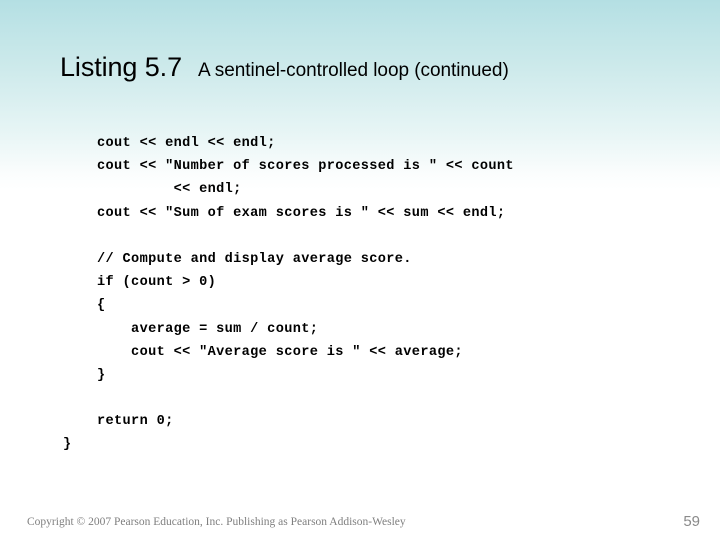 This screenshot has width=720, height=540. What do you see at coordinates (191, 329) in the screenshot?
I see `code-line: average = sum / count;` at bounding box center [191, 329].